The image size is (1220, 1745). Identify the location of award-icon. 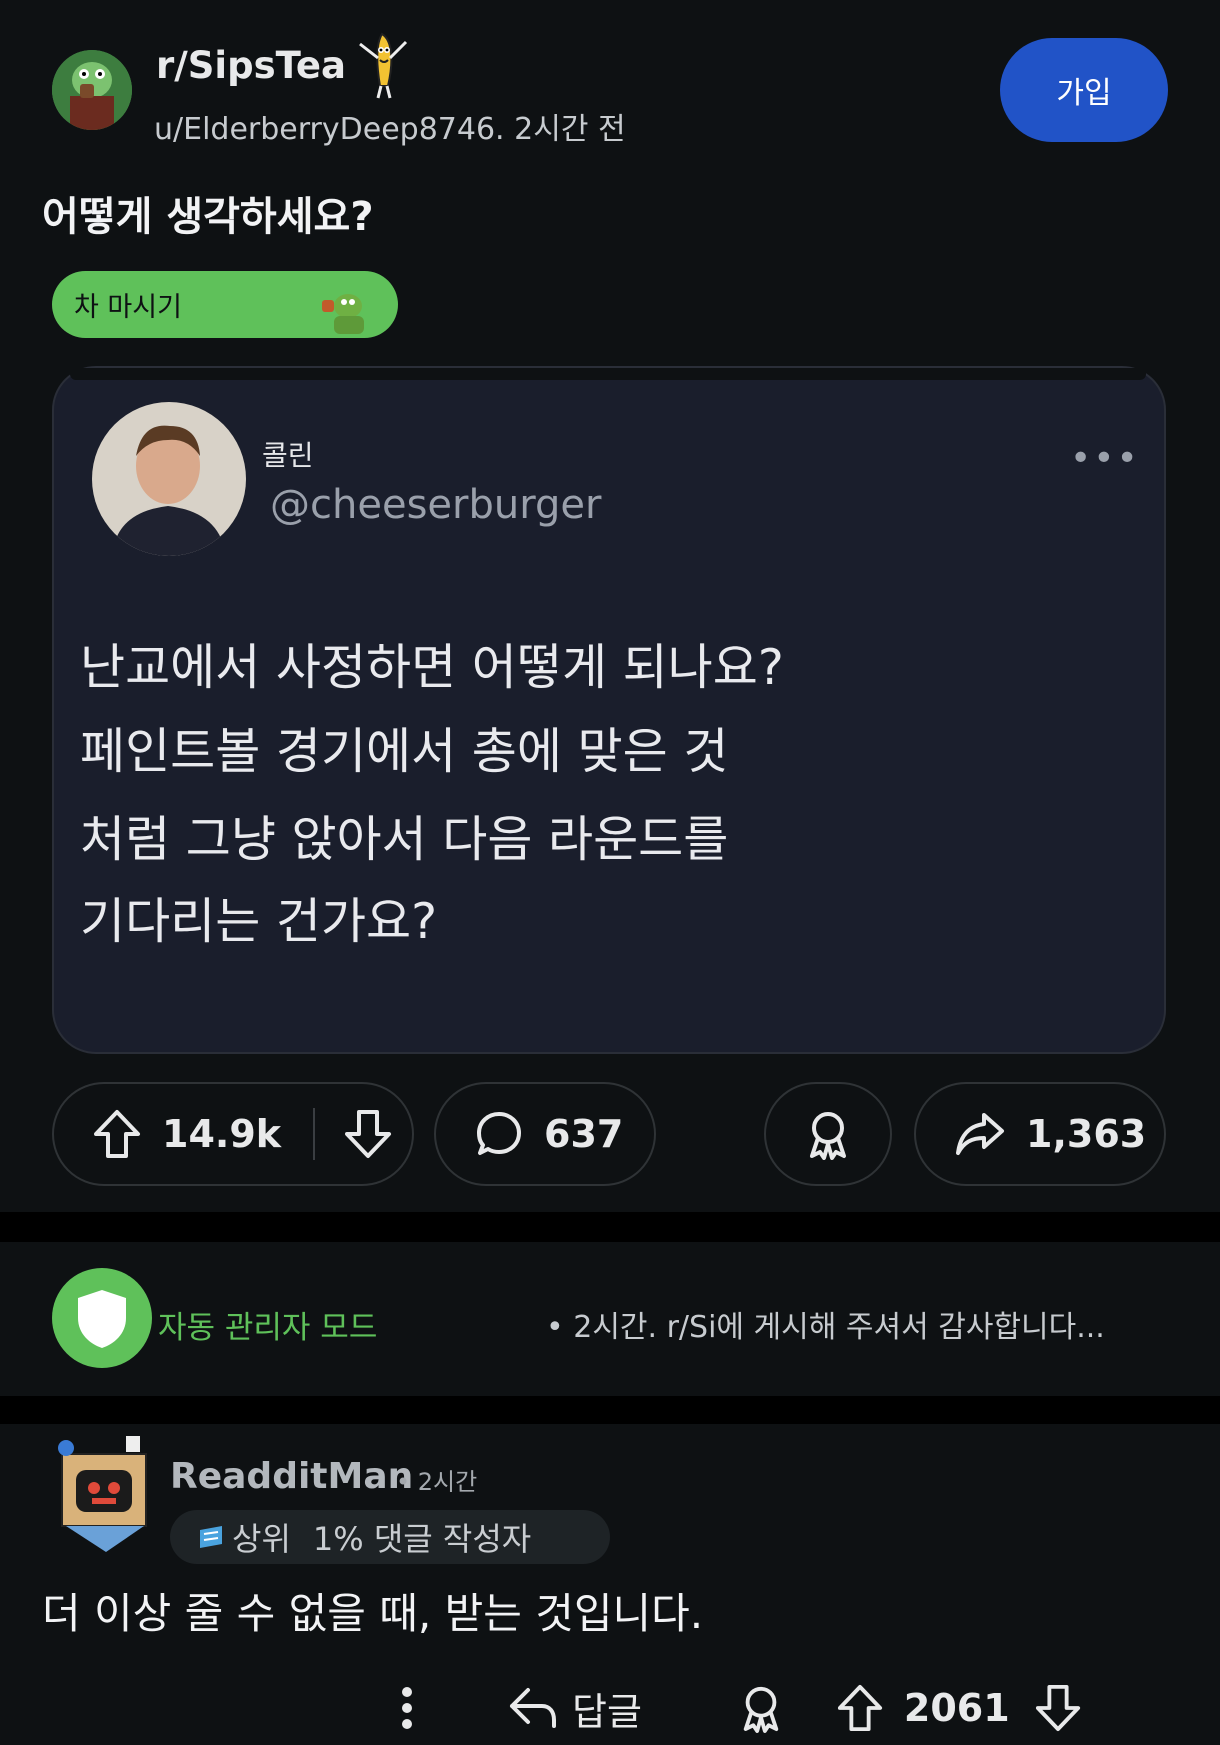
(828, 1134).